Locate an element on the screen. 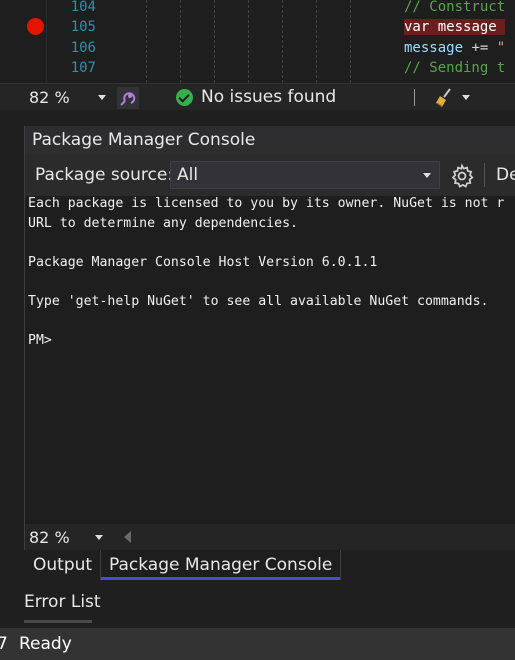  line-number: 105 is located at coordinates (83, 27).